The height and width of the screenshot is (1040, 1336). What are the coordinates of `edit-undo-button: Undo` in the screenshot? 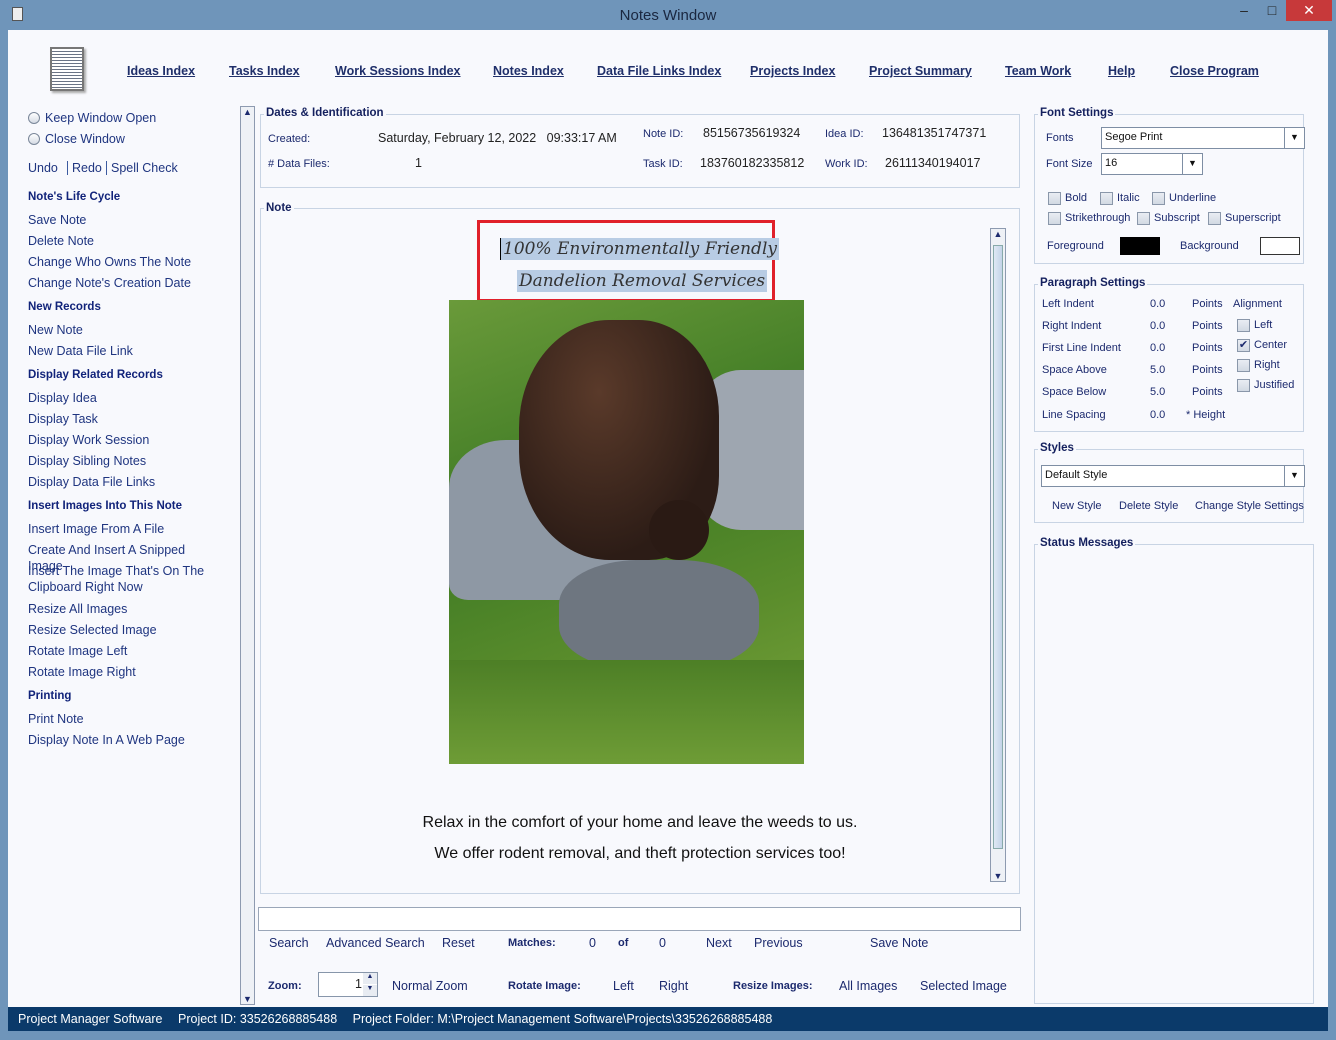 It's located at (43, 168).